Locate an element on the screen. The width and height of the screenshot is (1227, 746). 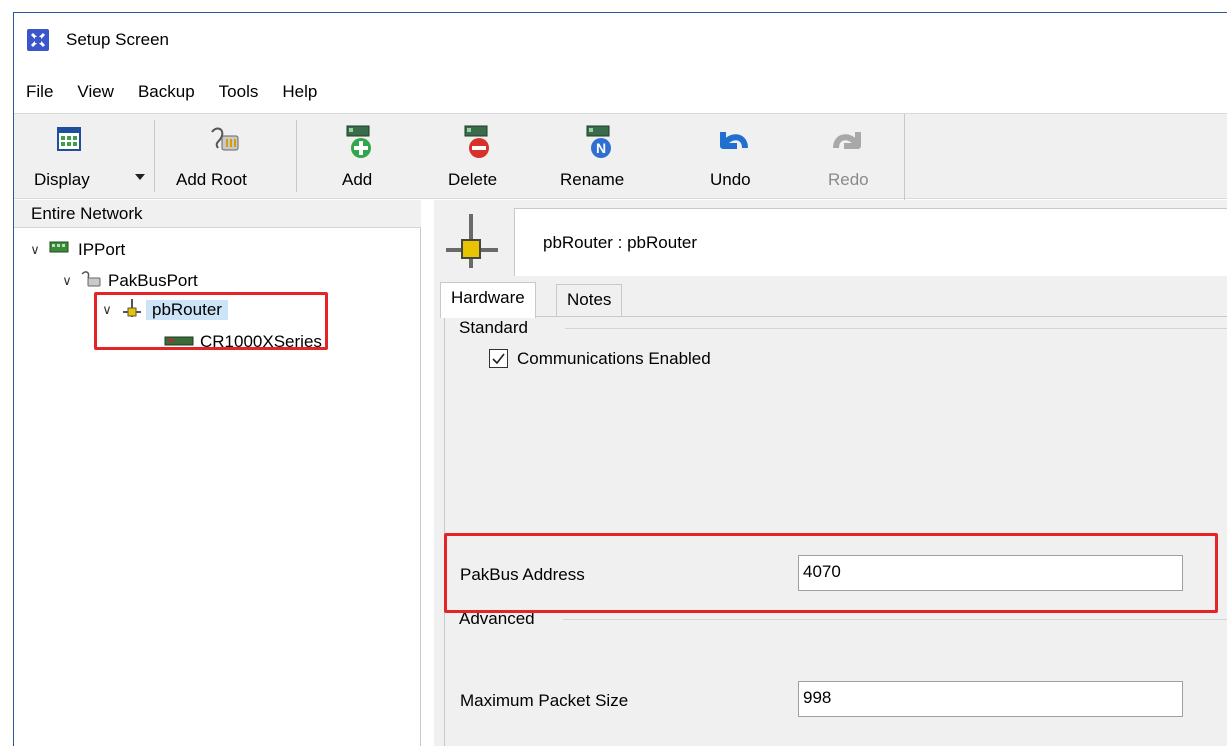
tree-node-label: CR1000XSeries is located at coordinates (261, 341).